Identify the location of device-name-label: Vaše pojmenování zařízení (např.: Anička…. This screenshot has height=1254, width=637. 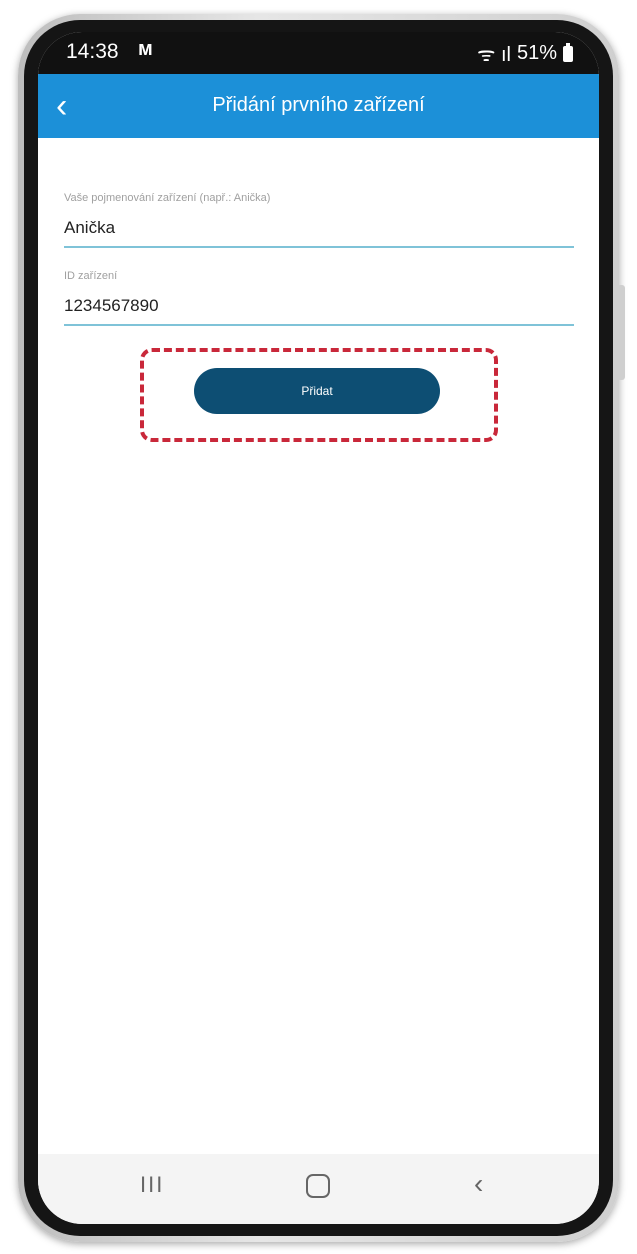
(167, 198).